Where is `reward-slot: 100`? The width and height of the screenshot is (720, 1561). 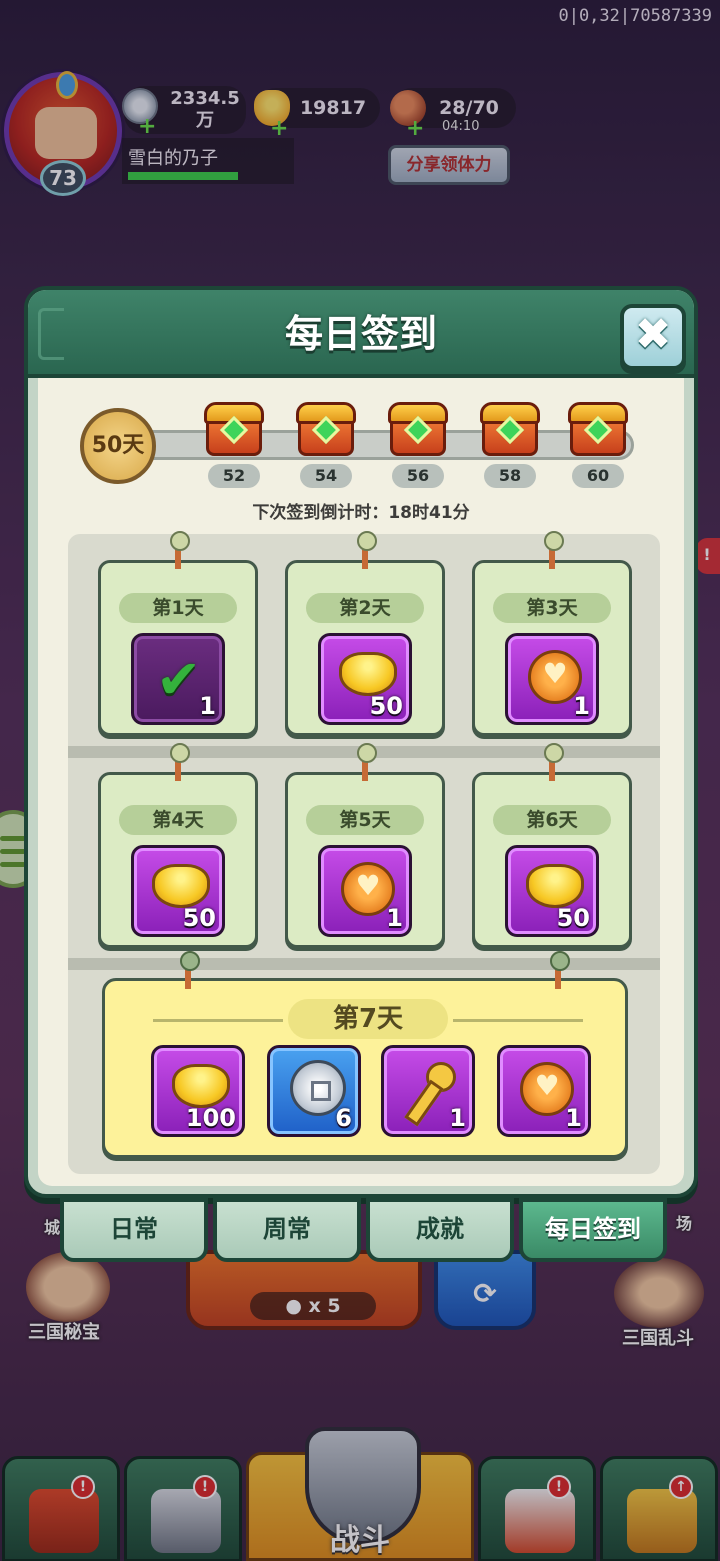
reward-slot: 100 is located at coordinates (198, 1091).